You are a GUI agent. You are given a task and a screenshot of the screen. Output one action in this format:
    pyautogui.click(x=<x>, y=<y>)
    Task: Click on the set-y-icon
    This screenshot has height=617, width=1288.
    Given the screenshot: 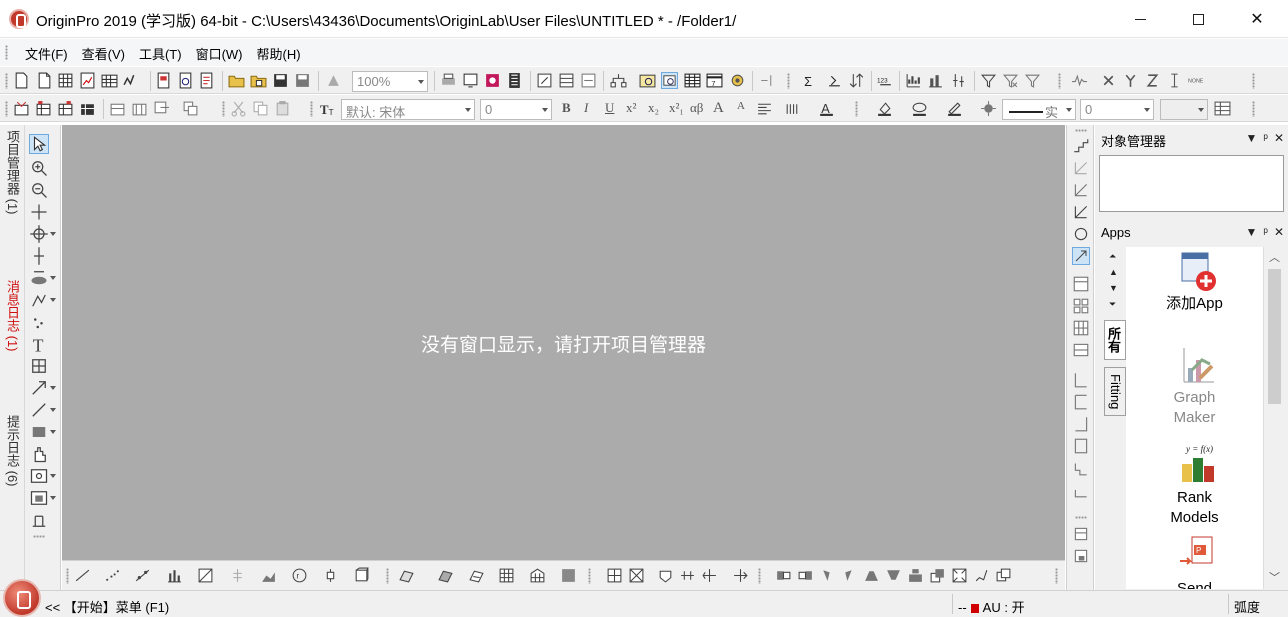 What is the action you would take?
    pyautogui.click(x=1130, y=80)
    